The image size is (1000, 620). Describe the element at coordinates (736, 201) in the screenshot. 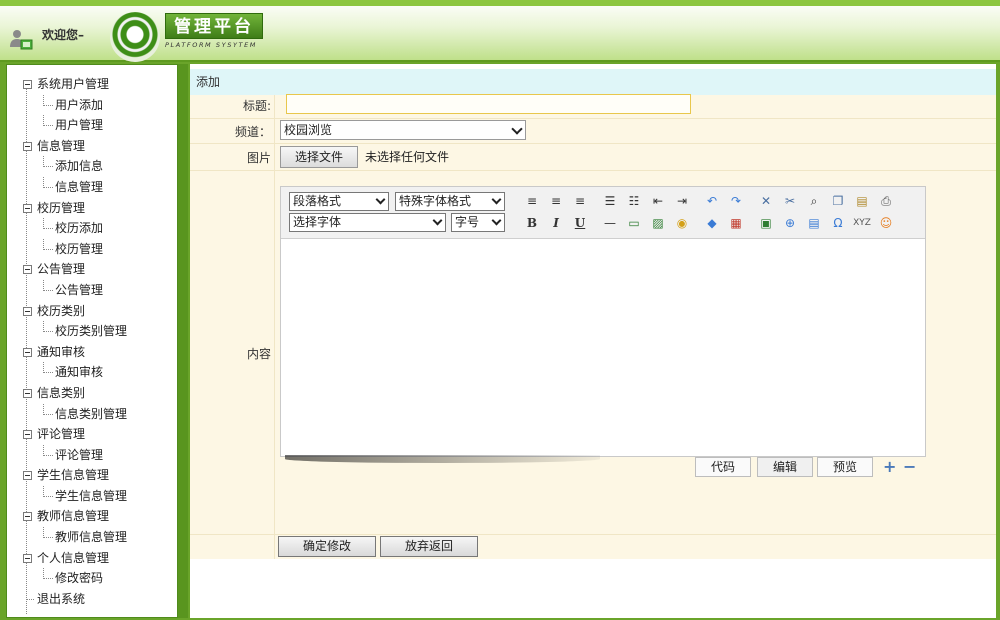

I see `redo-icon: ↷` at that location.